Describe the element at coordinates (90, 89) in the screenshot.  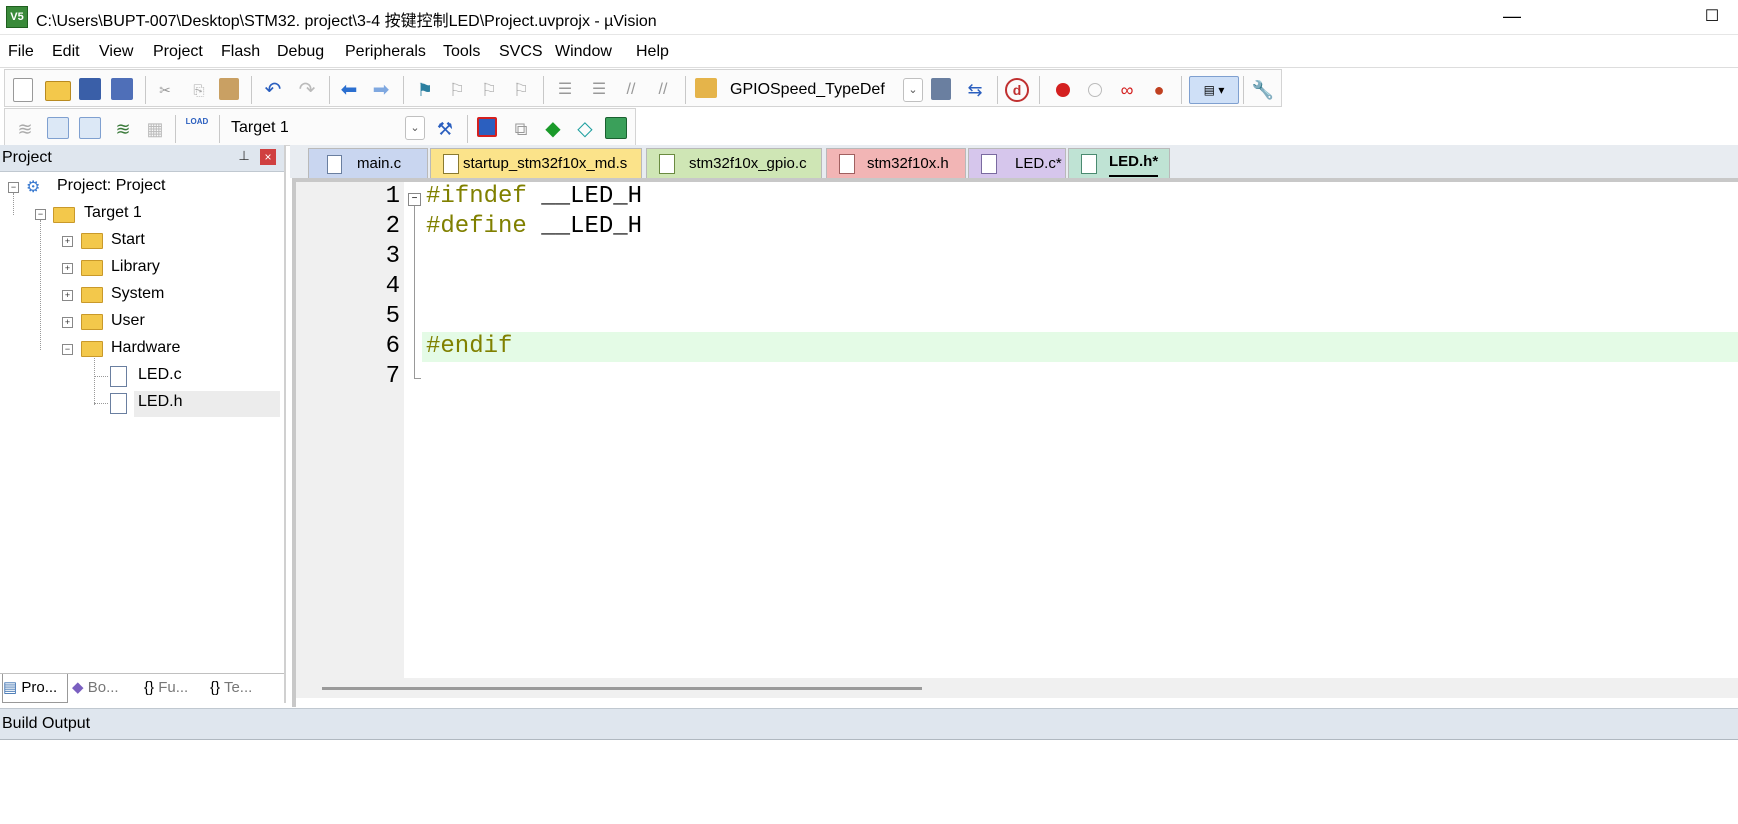
I see `save-icon` at that location.